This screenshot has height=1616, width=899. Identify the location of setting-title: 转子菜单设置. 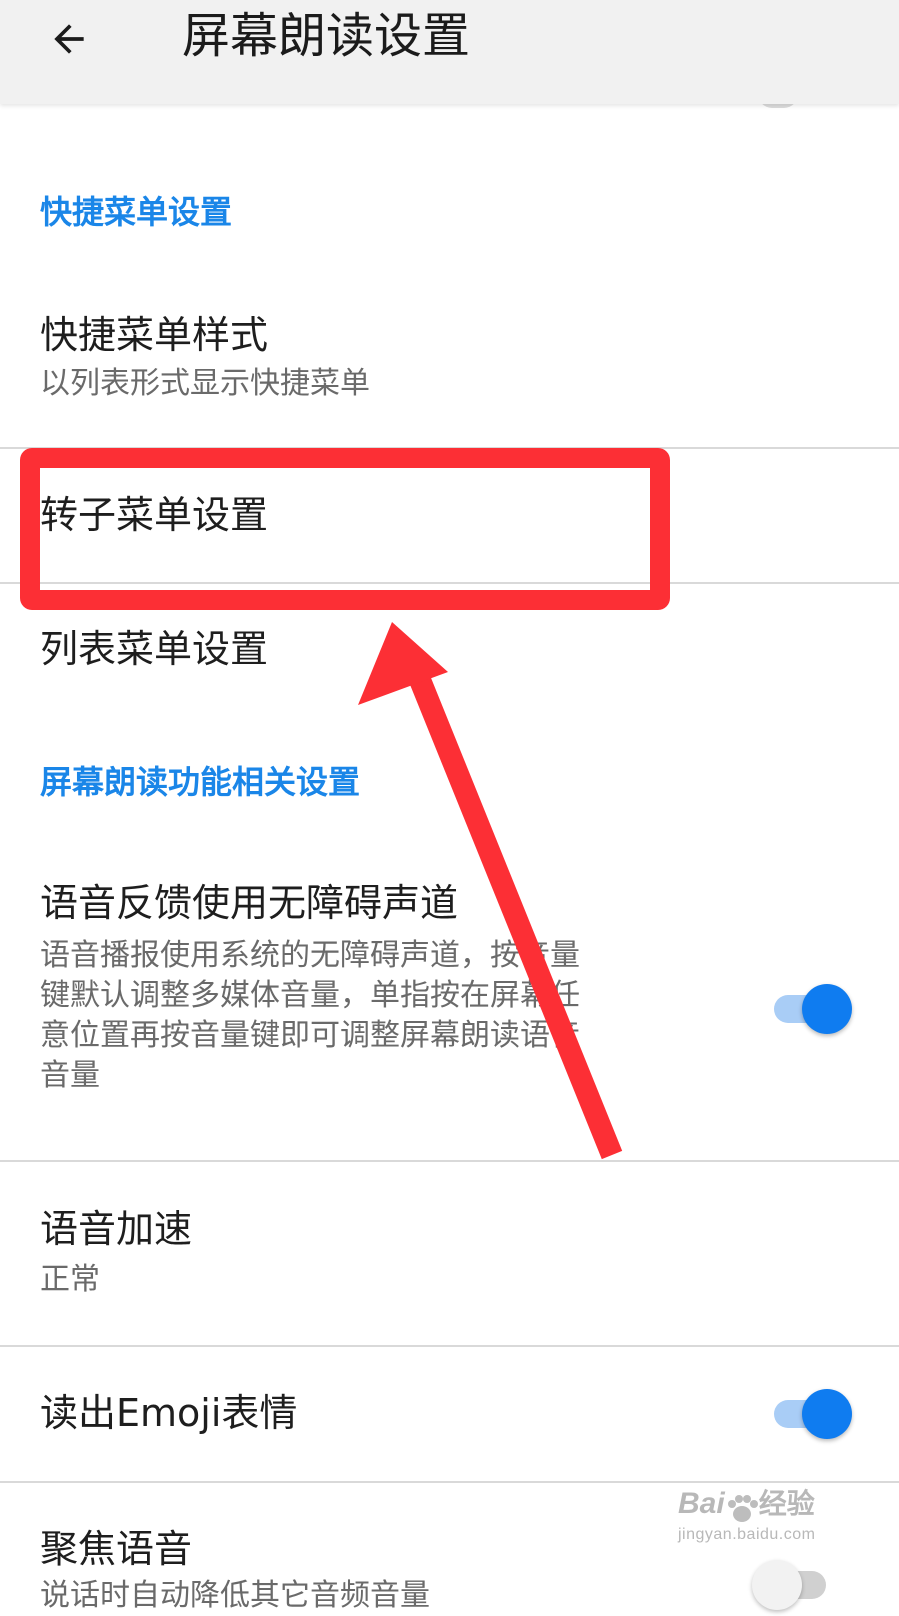
(154, 515).